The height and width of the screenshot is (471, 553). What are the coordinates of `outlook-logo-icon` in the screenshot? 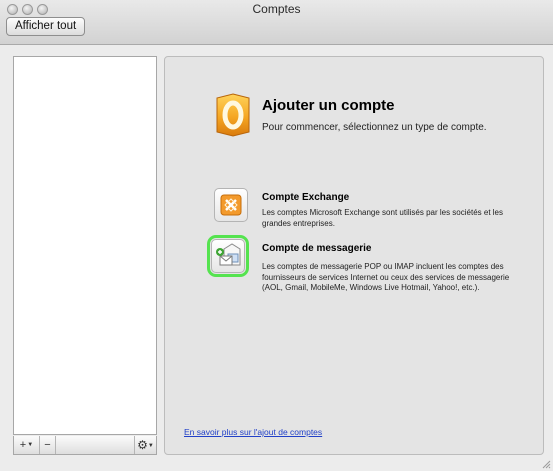 It's located at (233, 115).